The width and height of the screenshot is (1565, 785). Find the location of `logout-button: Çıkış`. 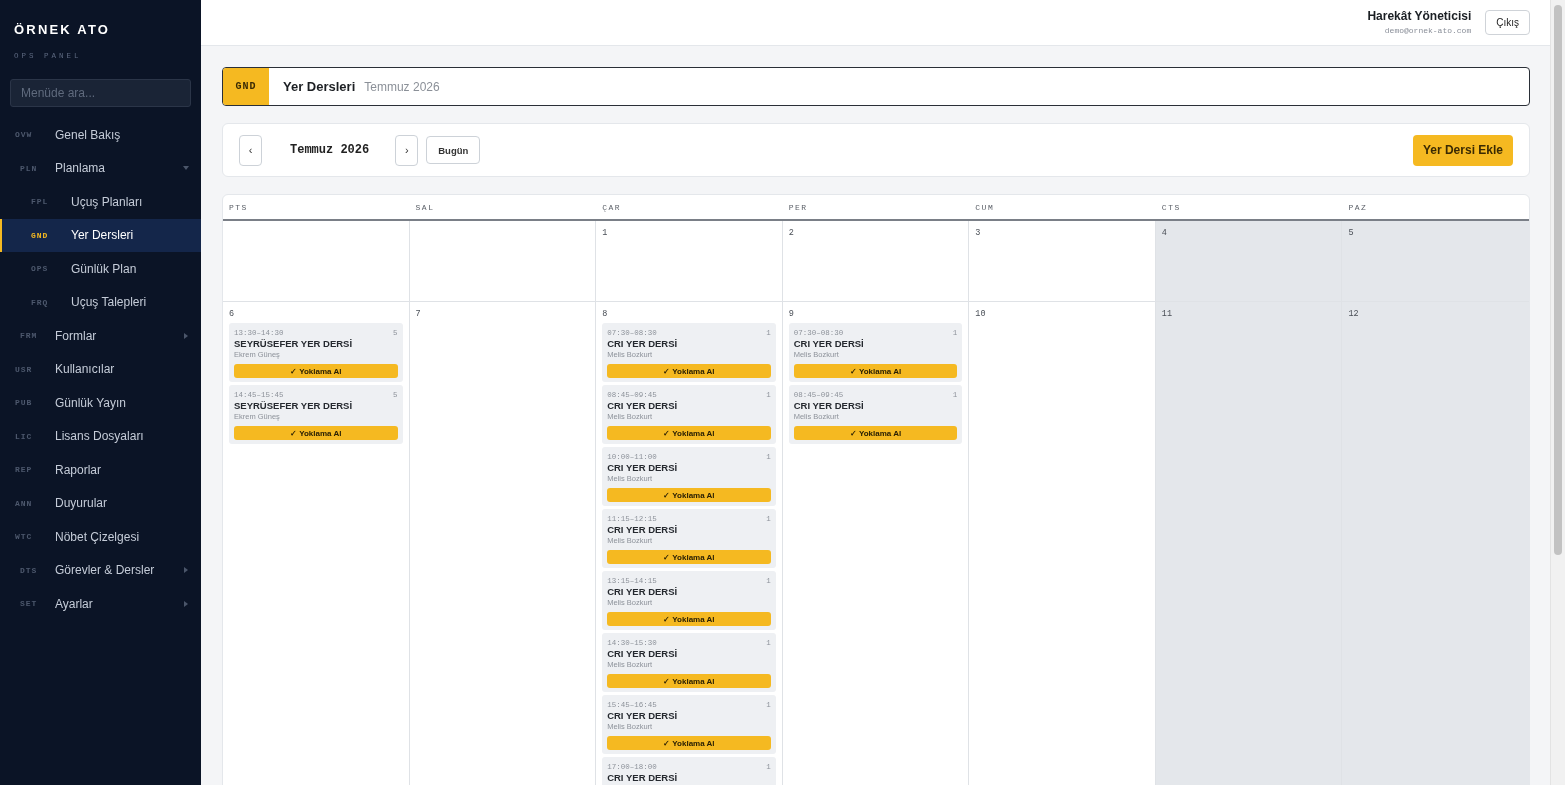

logout-button: Çıkış is located at coordinates (1507, 22).